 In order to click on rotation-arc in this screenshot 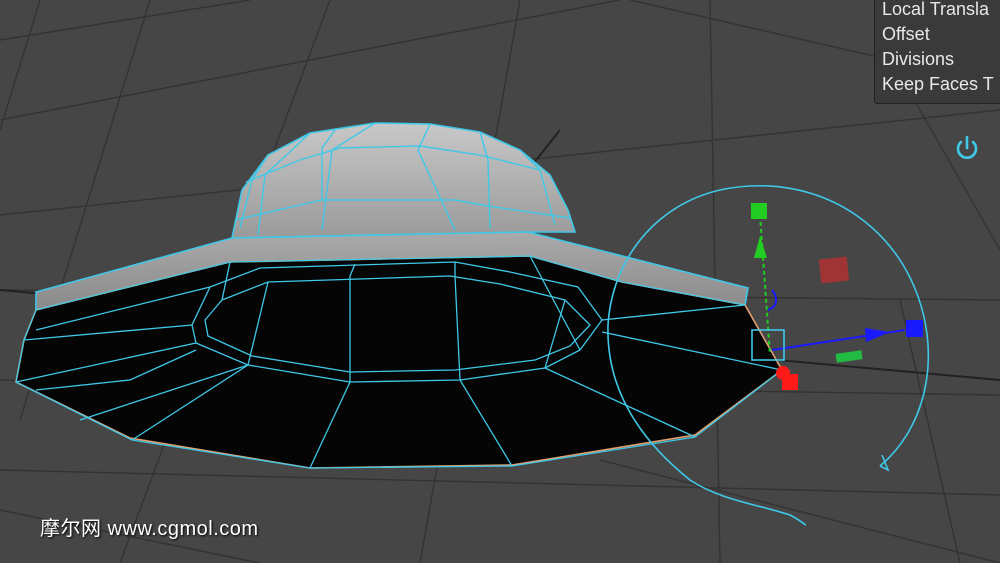, I will do `click(772, 300)`.